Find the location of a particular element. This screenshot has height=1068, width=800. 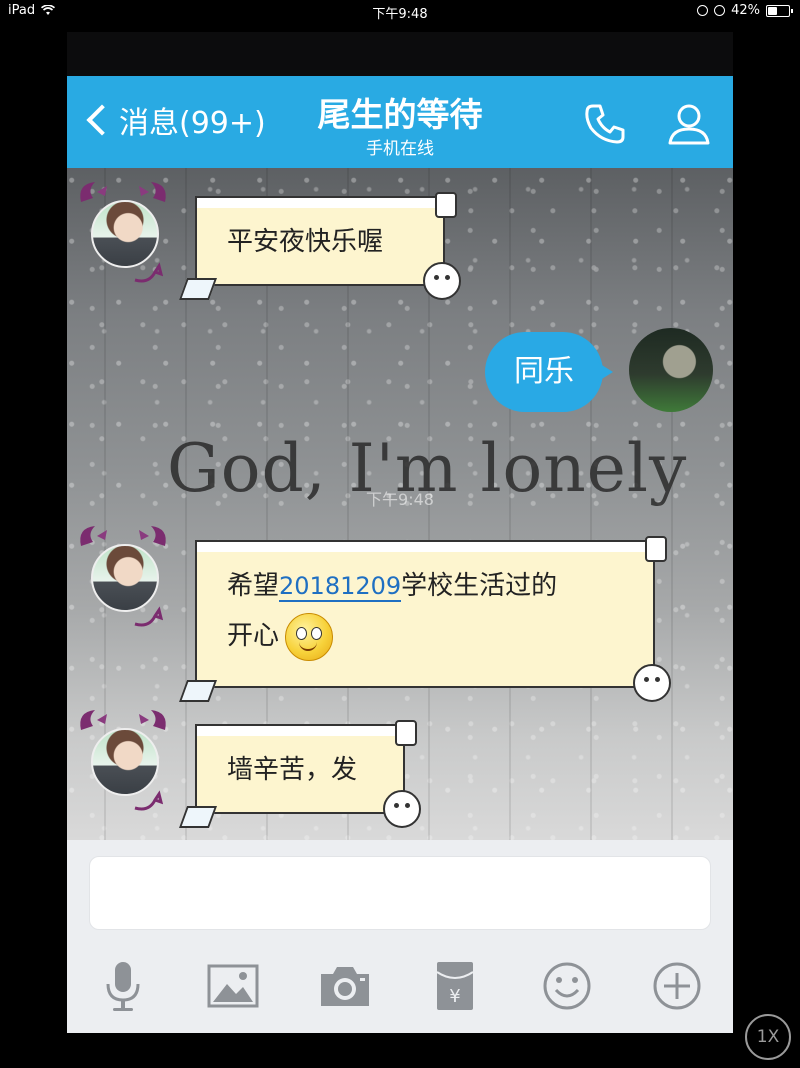

message-line: 开心 is located at coordinates (427, 636).